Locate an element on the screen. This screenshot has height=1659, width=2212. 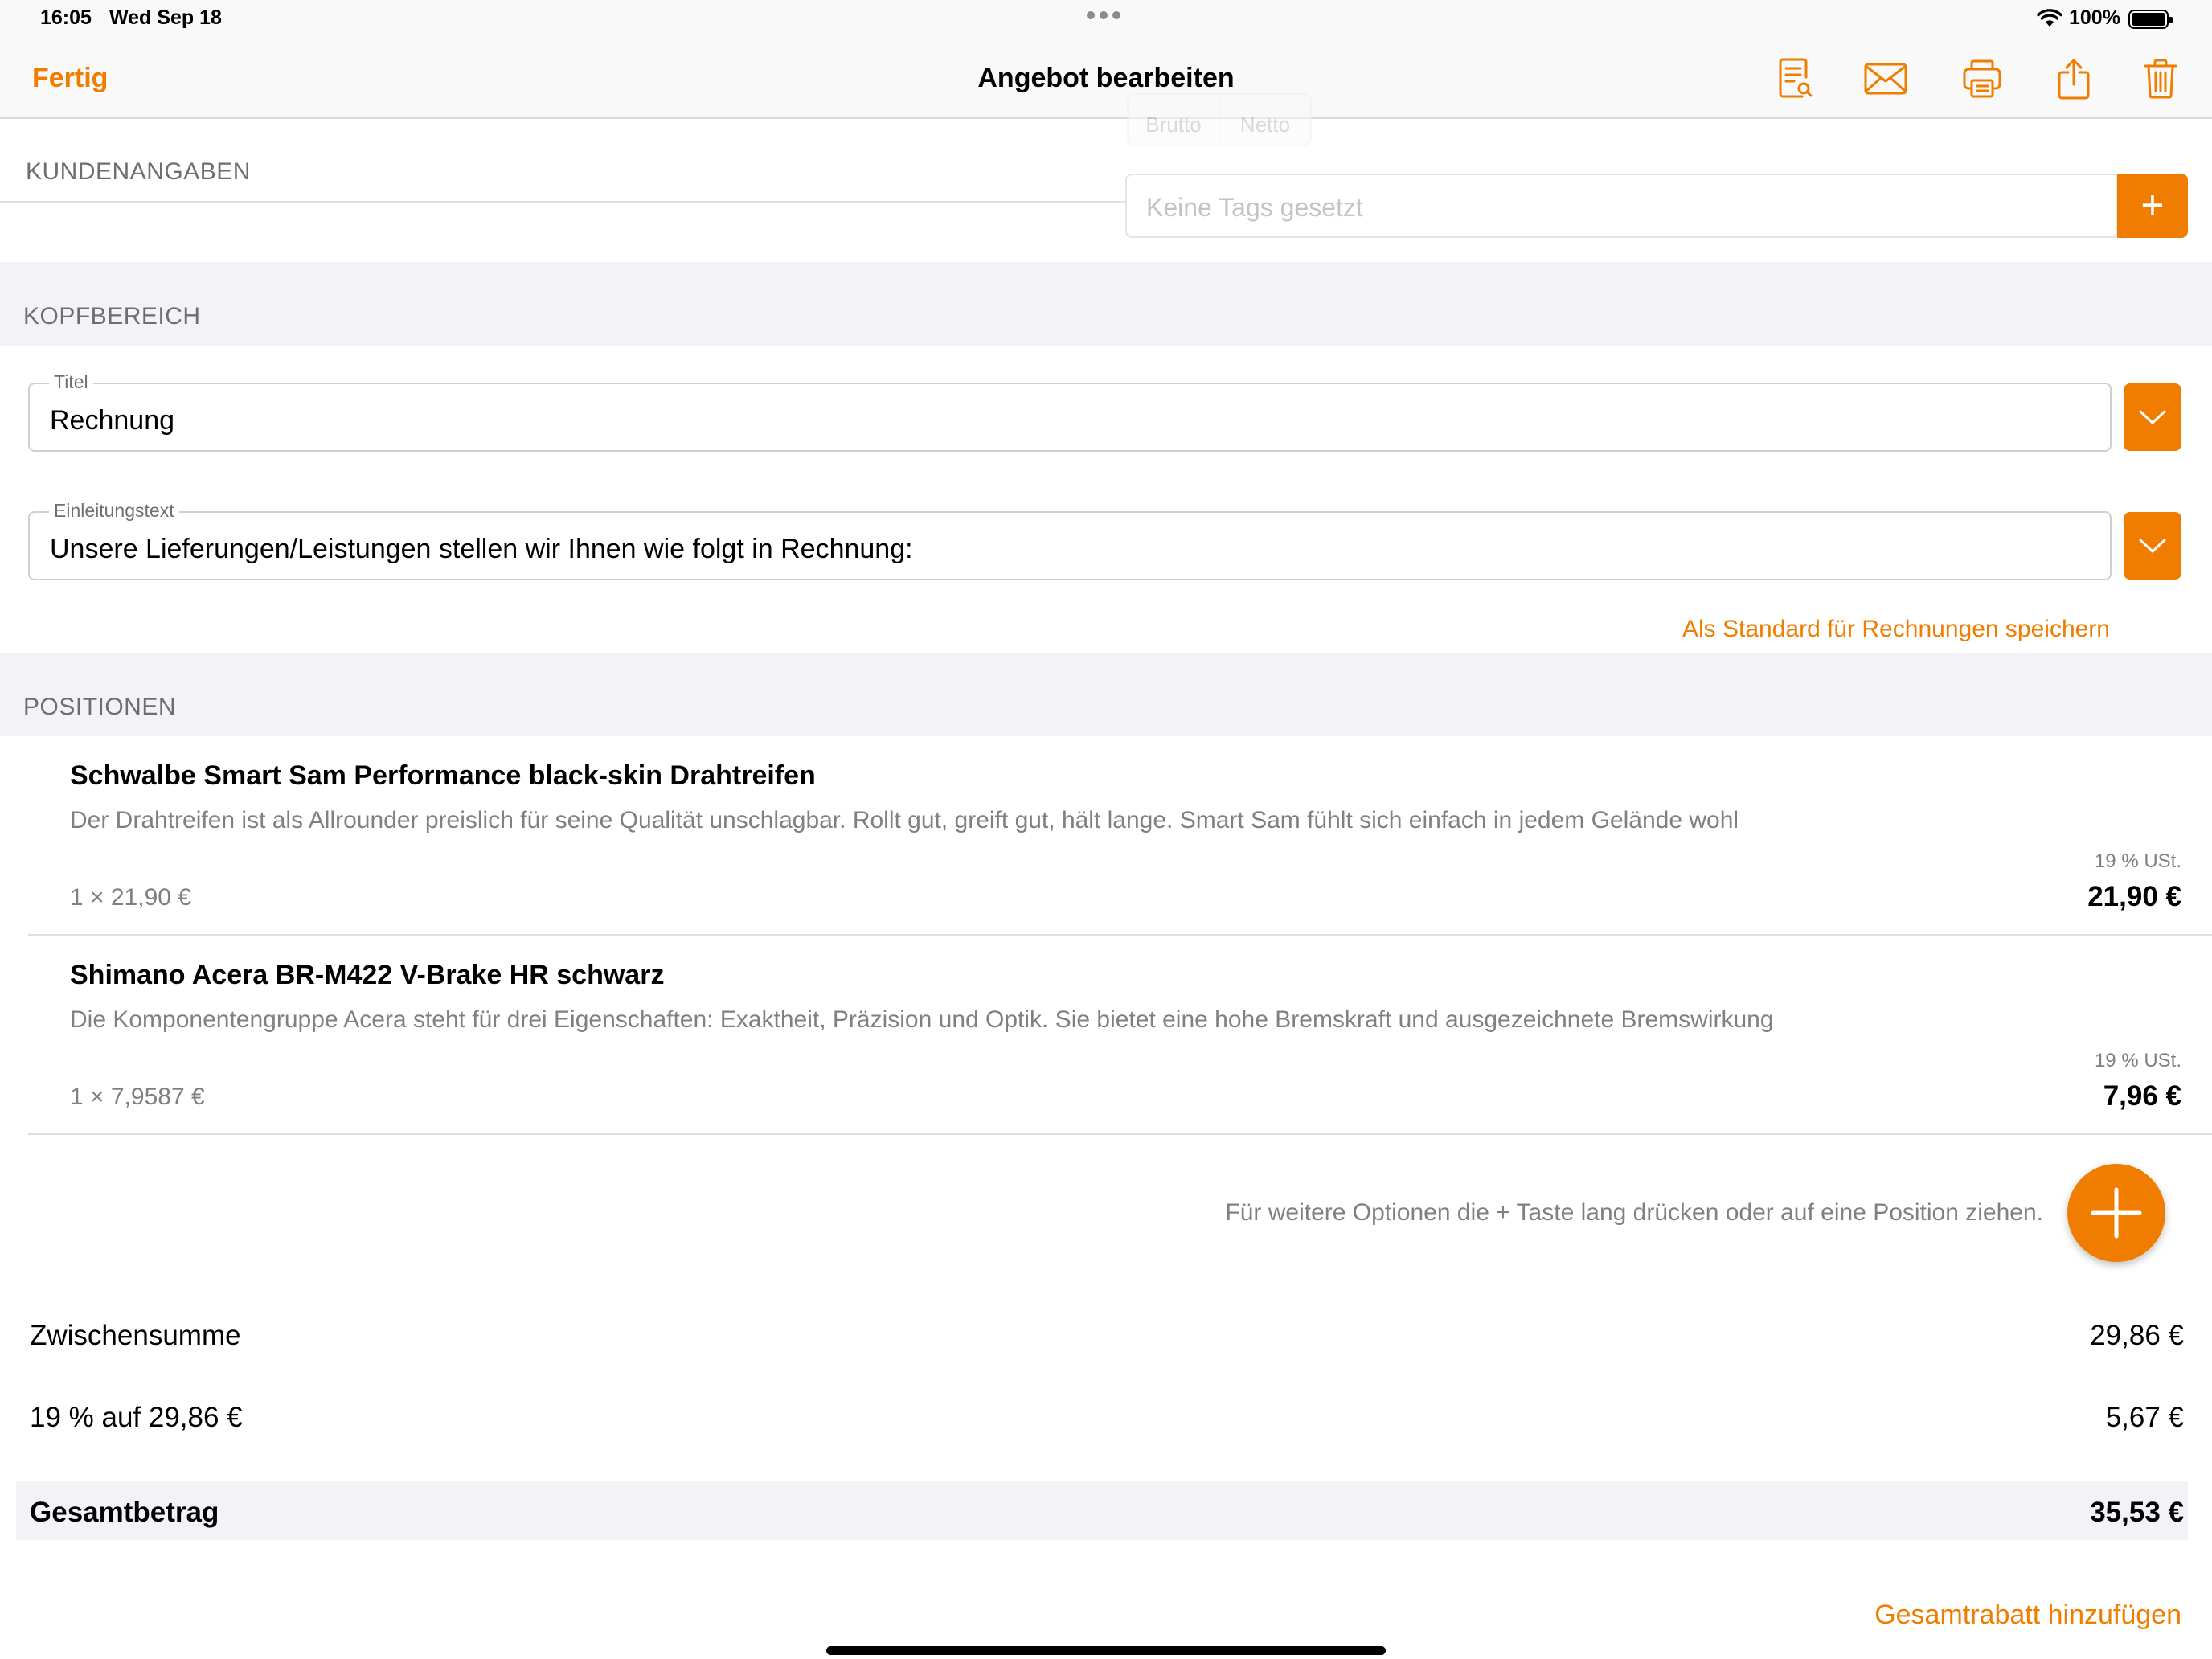
trash-icon is located at coordinates (2160, 79).